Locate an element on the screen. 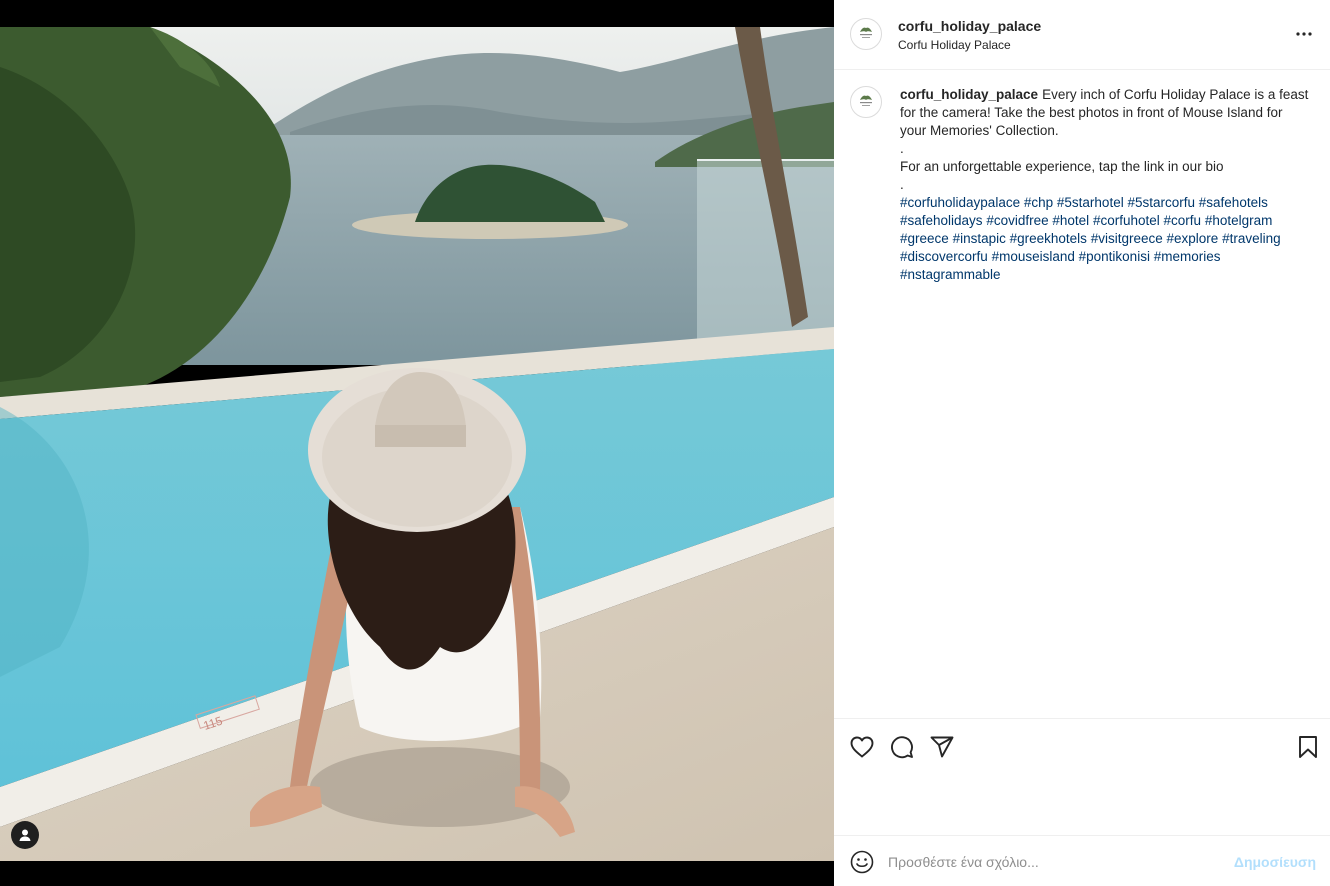  comment-button is located at coordinates (902, 747).